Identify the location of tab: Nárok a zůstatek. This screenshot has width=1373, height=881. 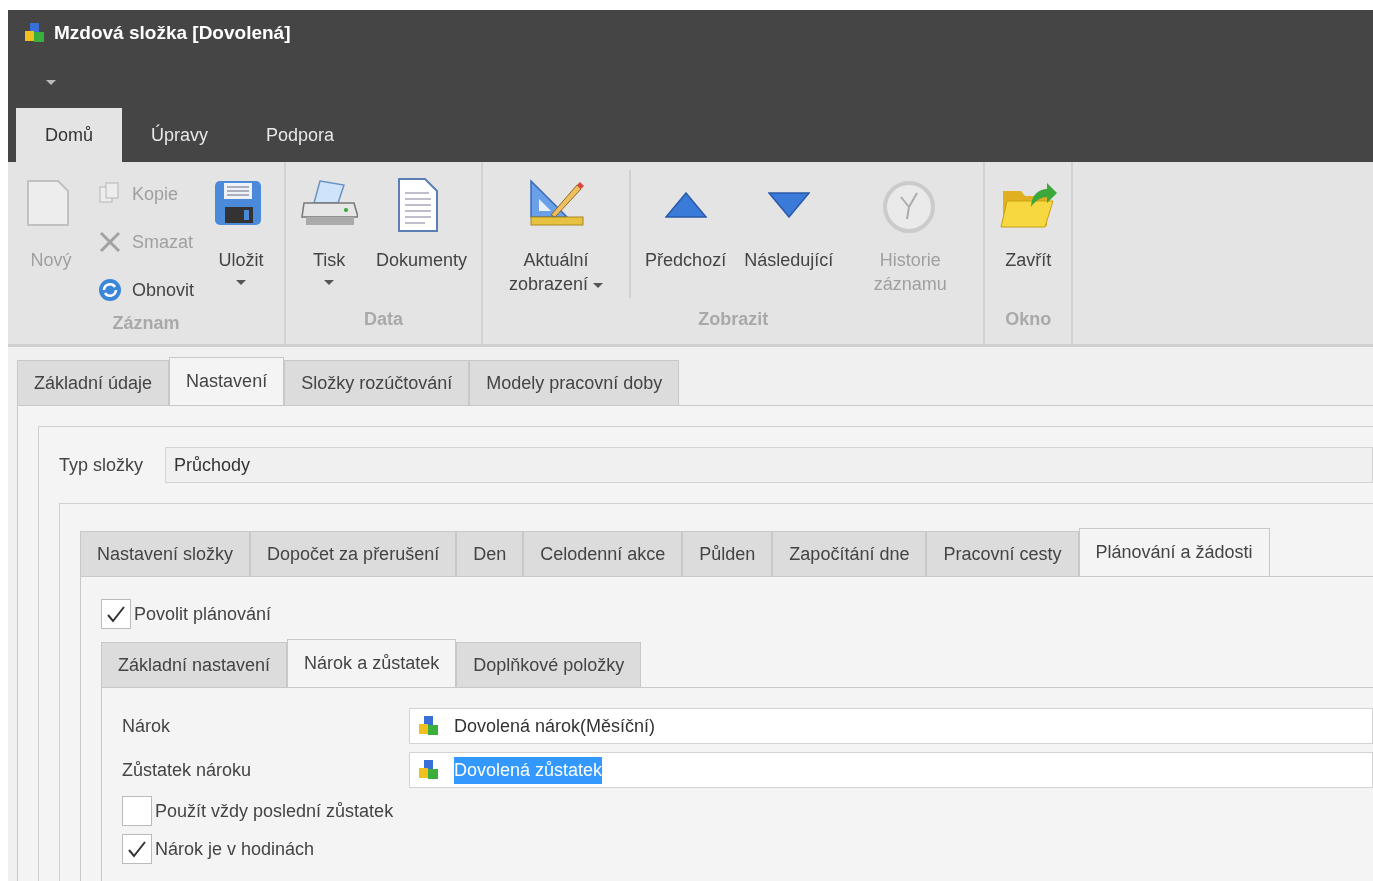
(372, 663).